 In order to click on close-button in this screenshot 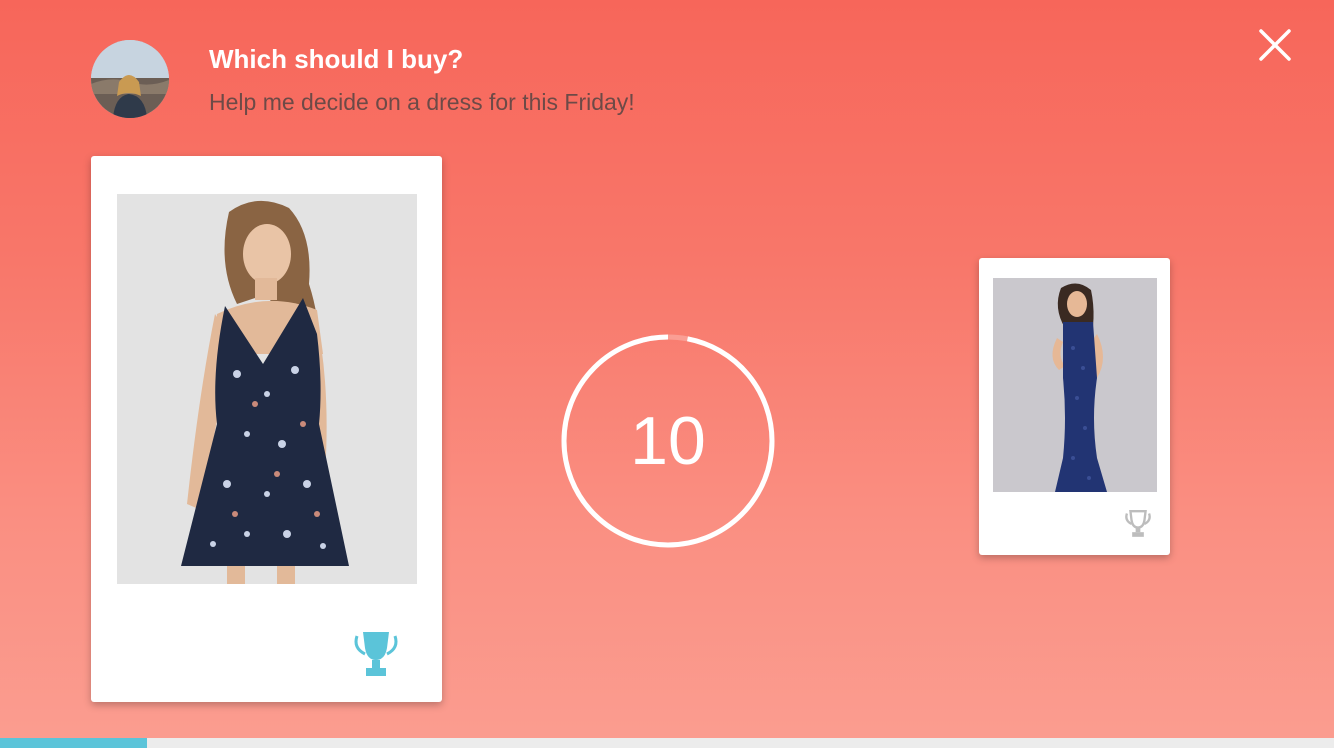, I will do `click(1275, 45)`.